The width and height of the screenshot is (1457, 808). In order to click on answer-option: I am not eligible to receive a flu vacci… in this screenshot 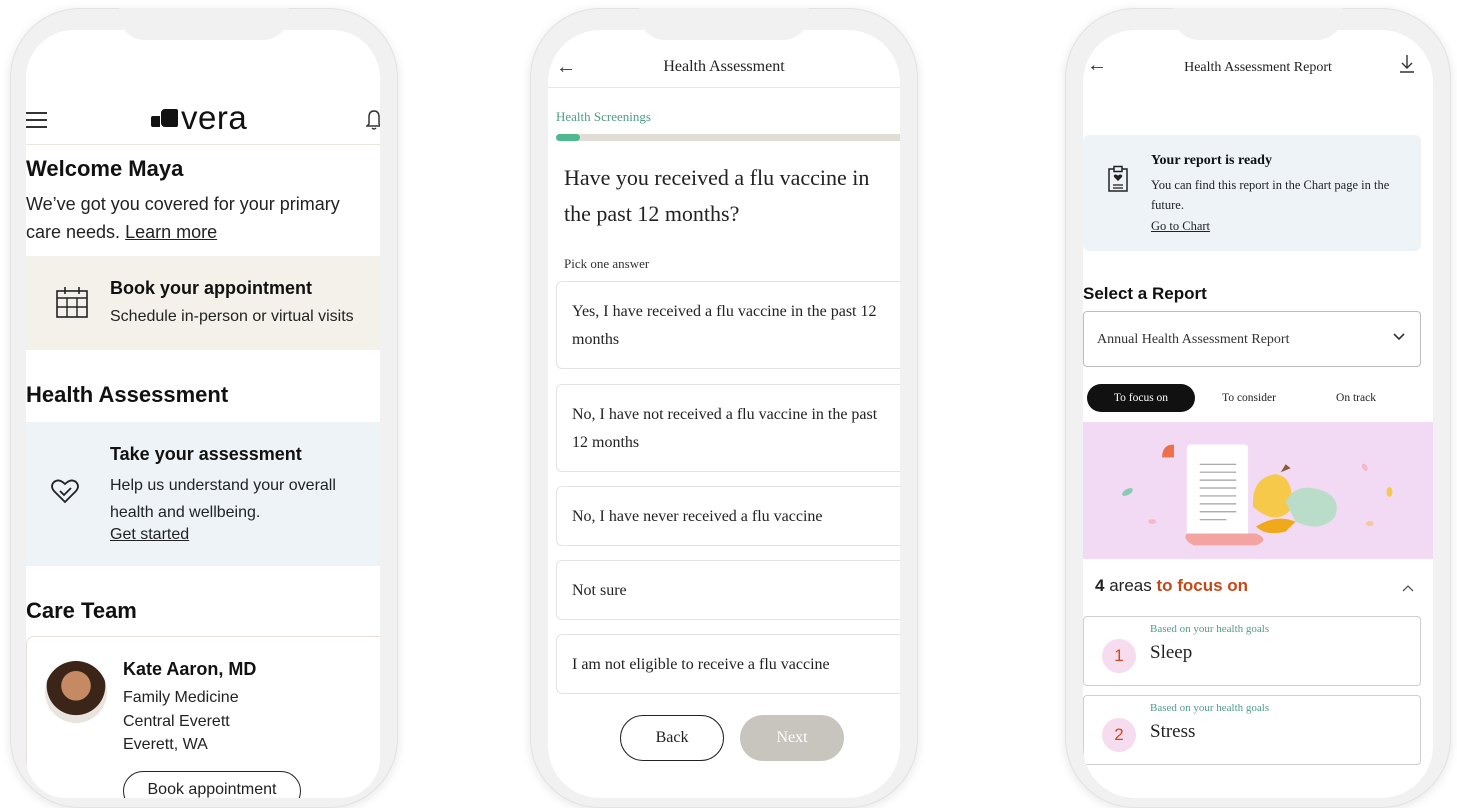, I will do `click(728, 664)`.